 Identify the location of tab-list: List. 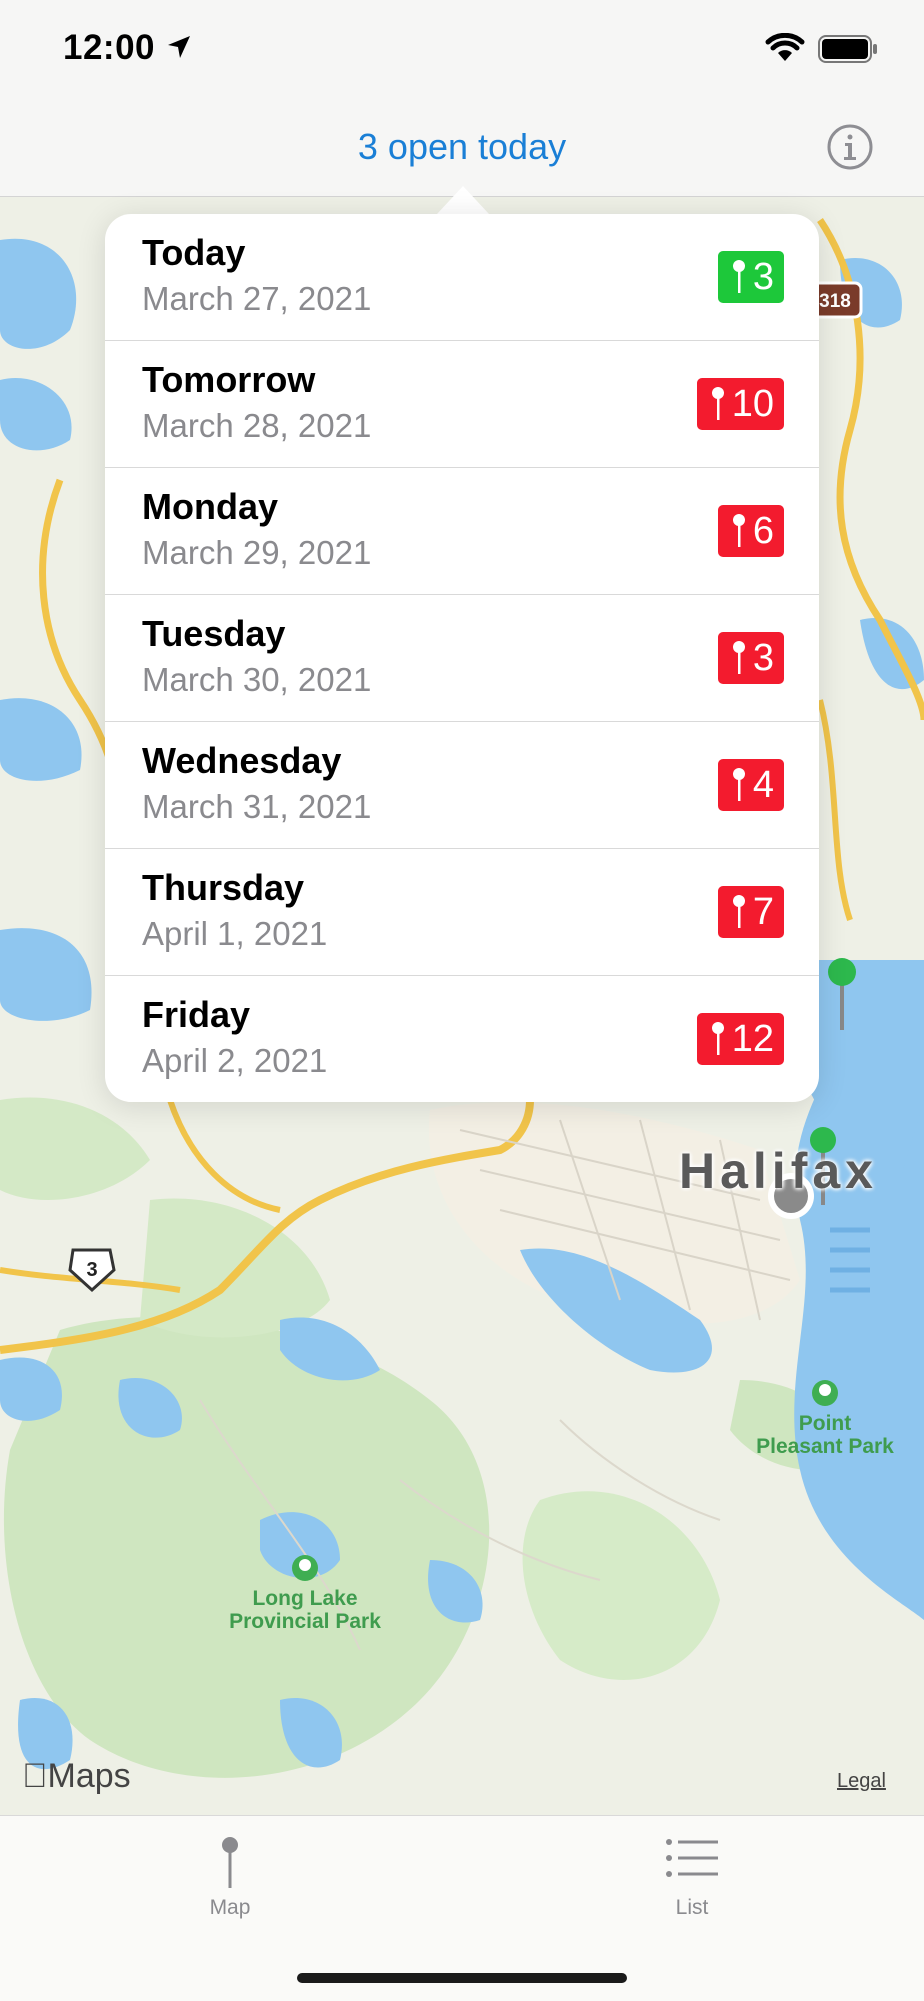
(692, 1876).